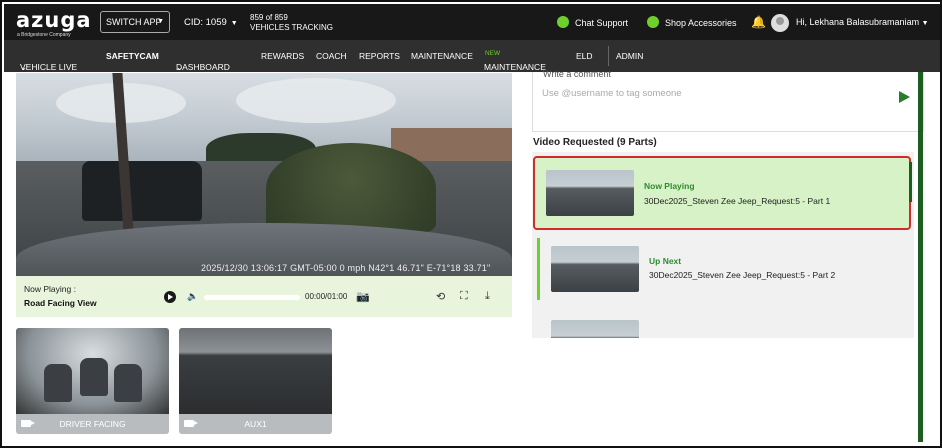 The image size is (942, 448). I want to click on driver-facing-image, so click(92, 371).